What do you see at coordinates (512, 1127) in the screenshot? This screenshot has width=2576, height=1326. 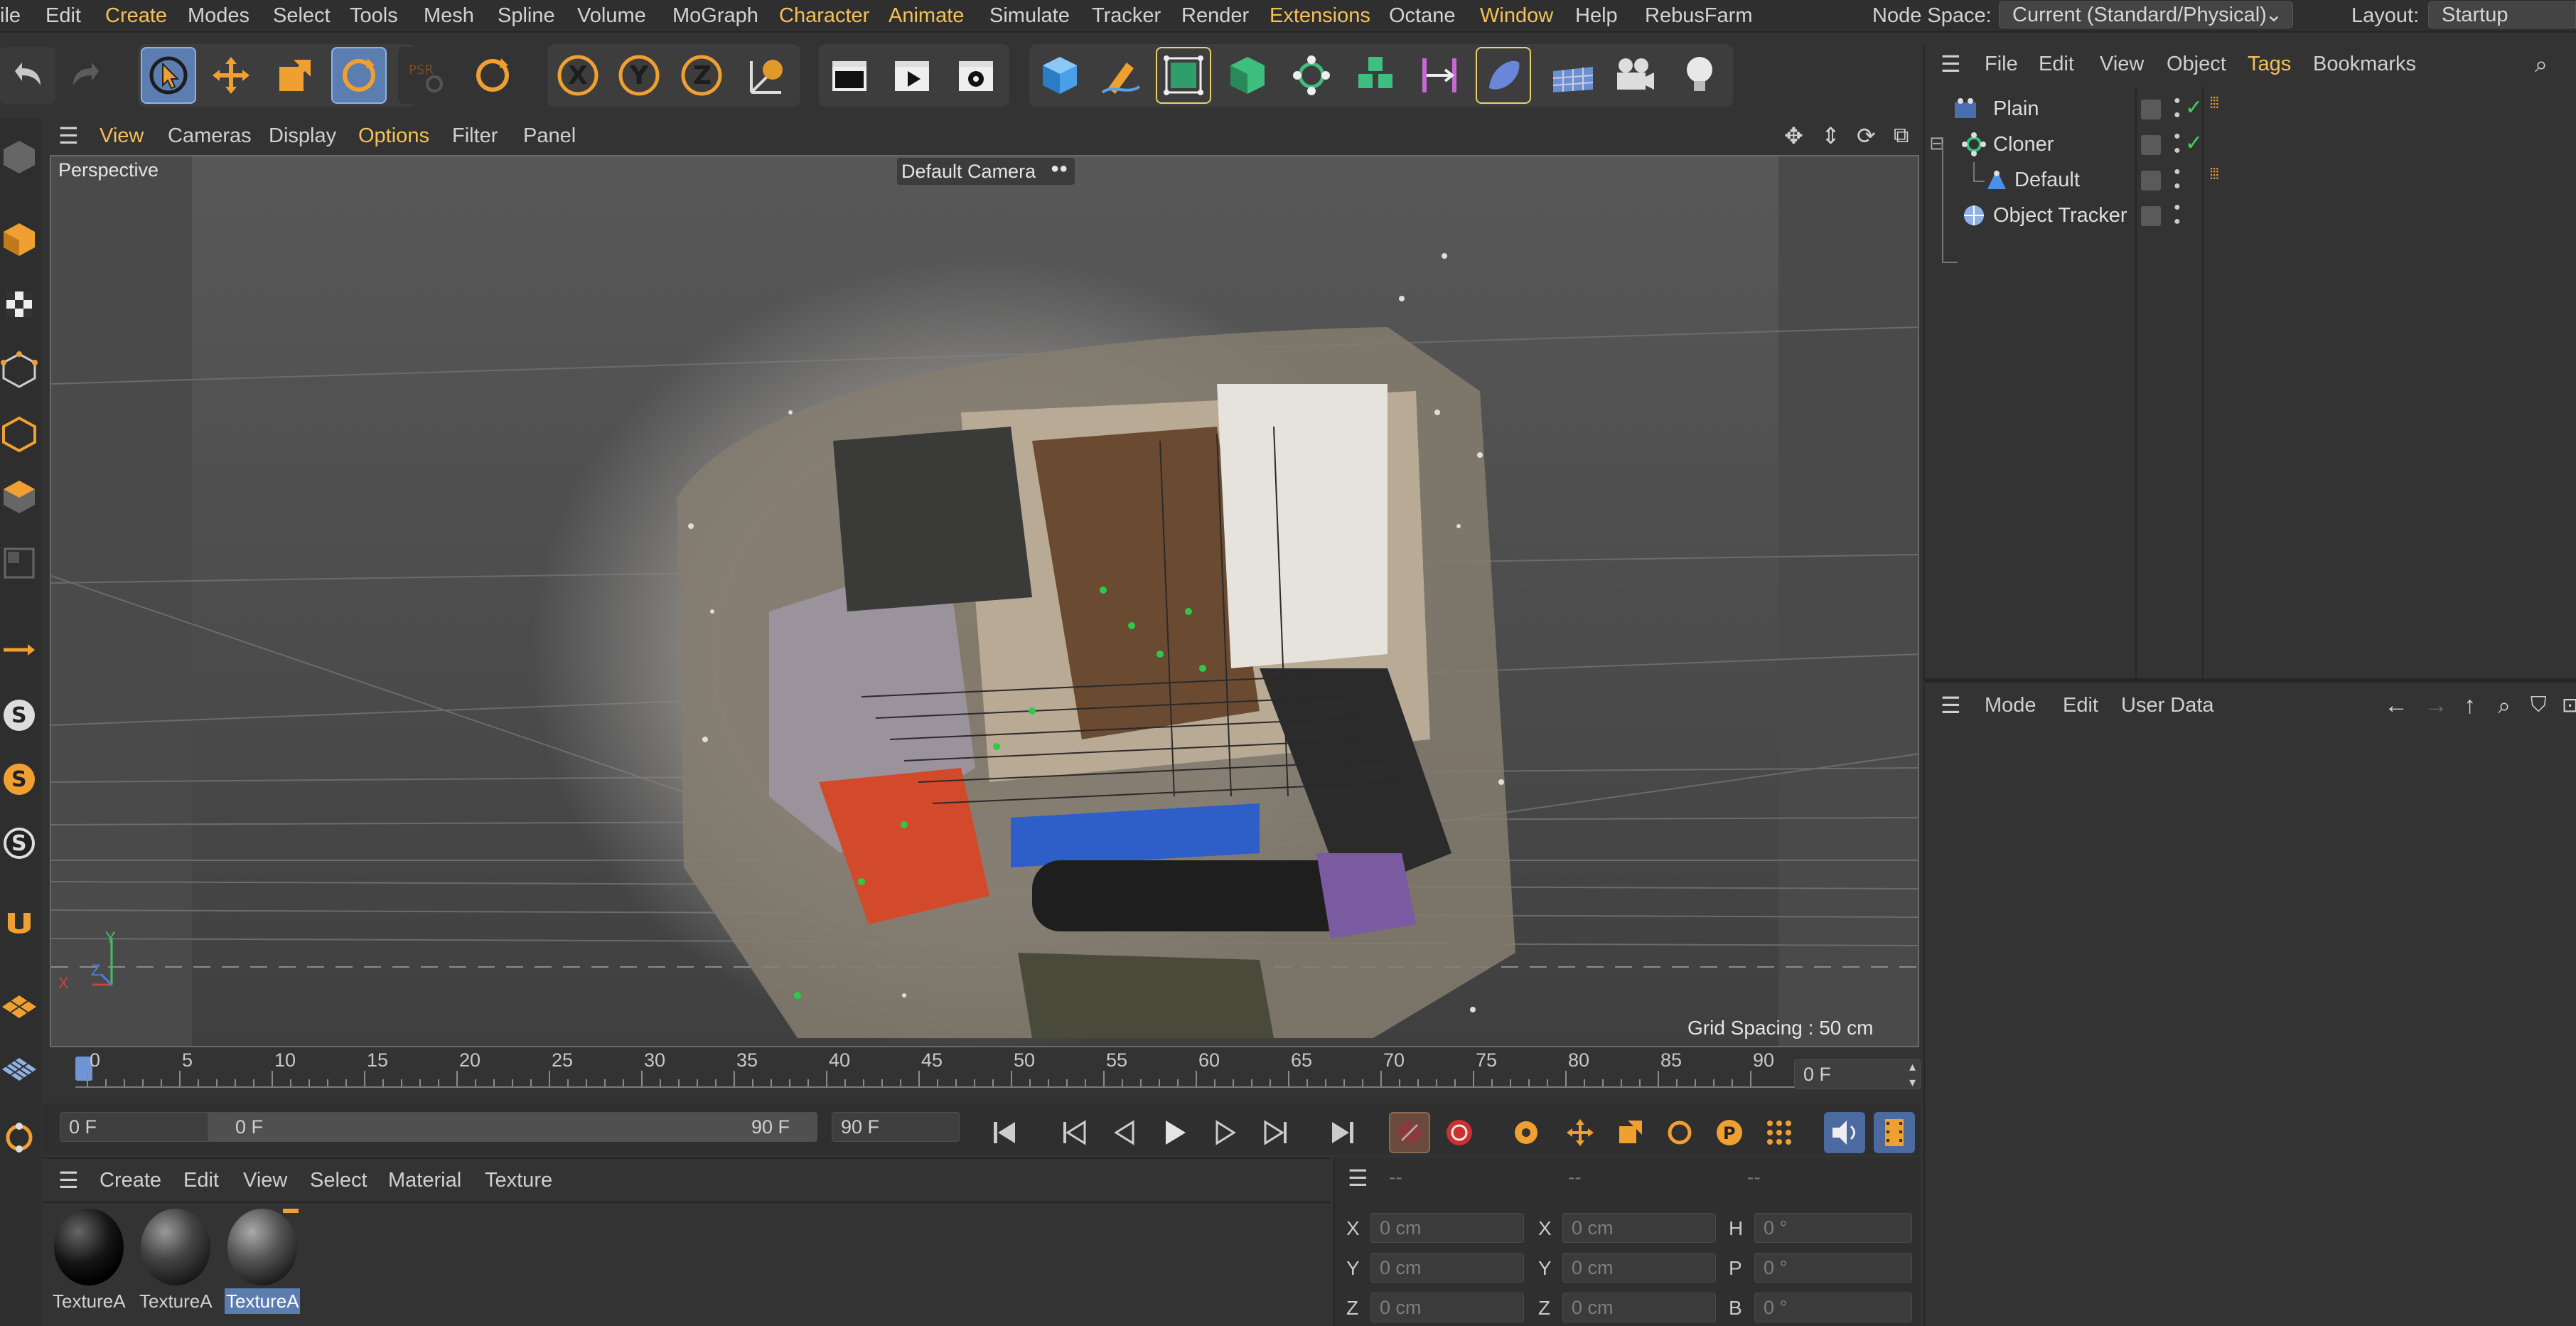 I see `frame-range-slider: 0 F 90 F` at bounding box center [512, 1127].